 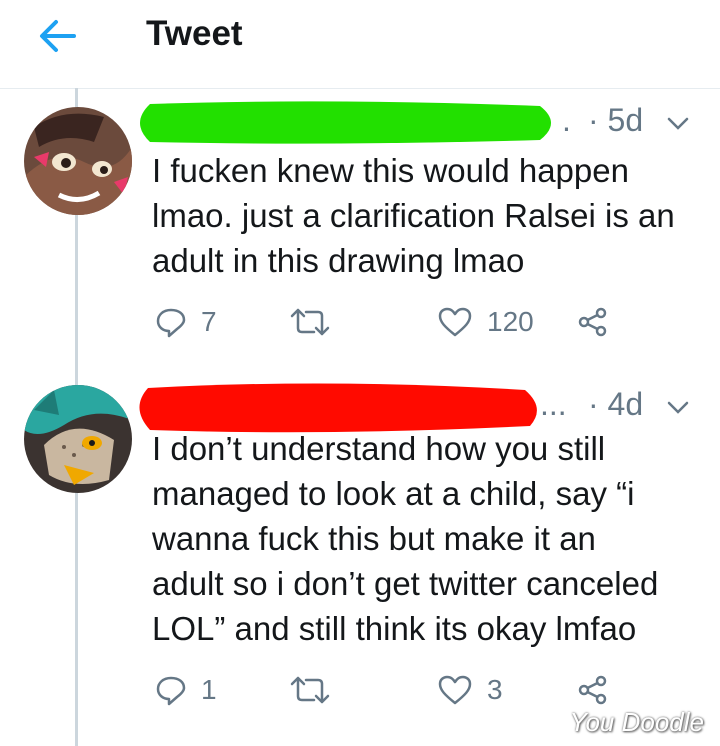 I want to click on tweet-2-line: adult so i don’t get twitter canceled, so click(x=405, y=583).